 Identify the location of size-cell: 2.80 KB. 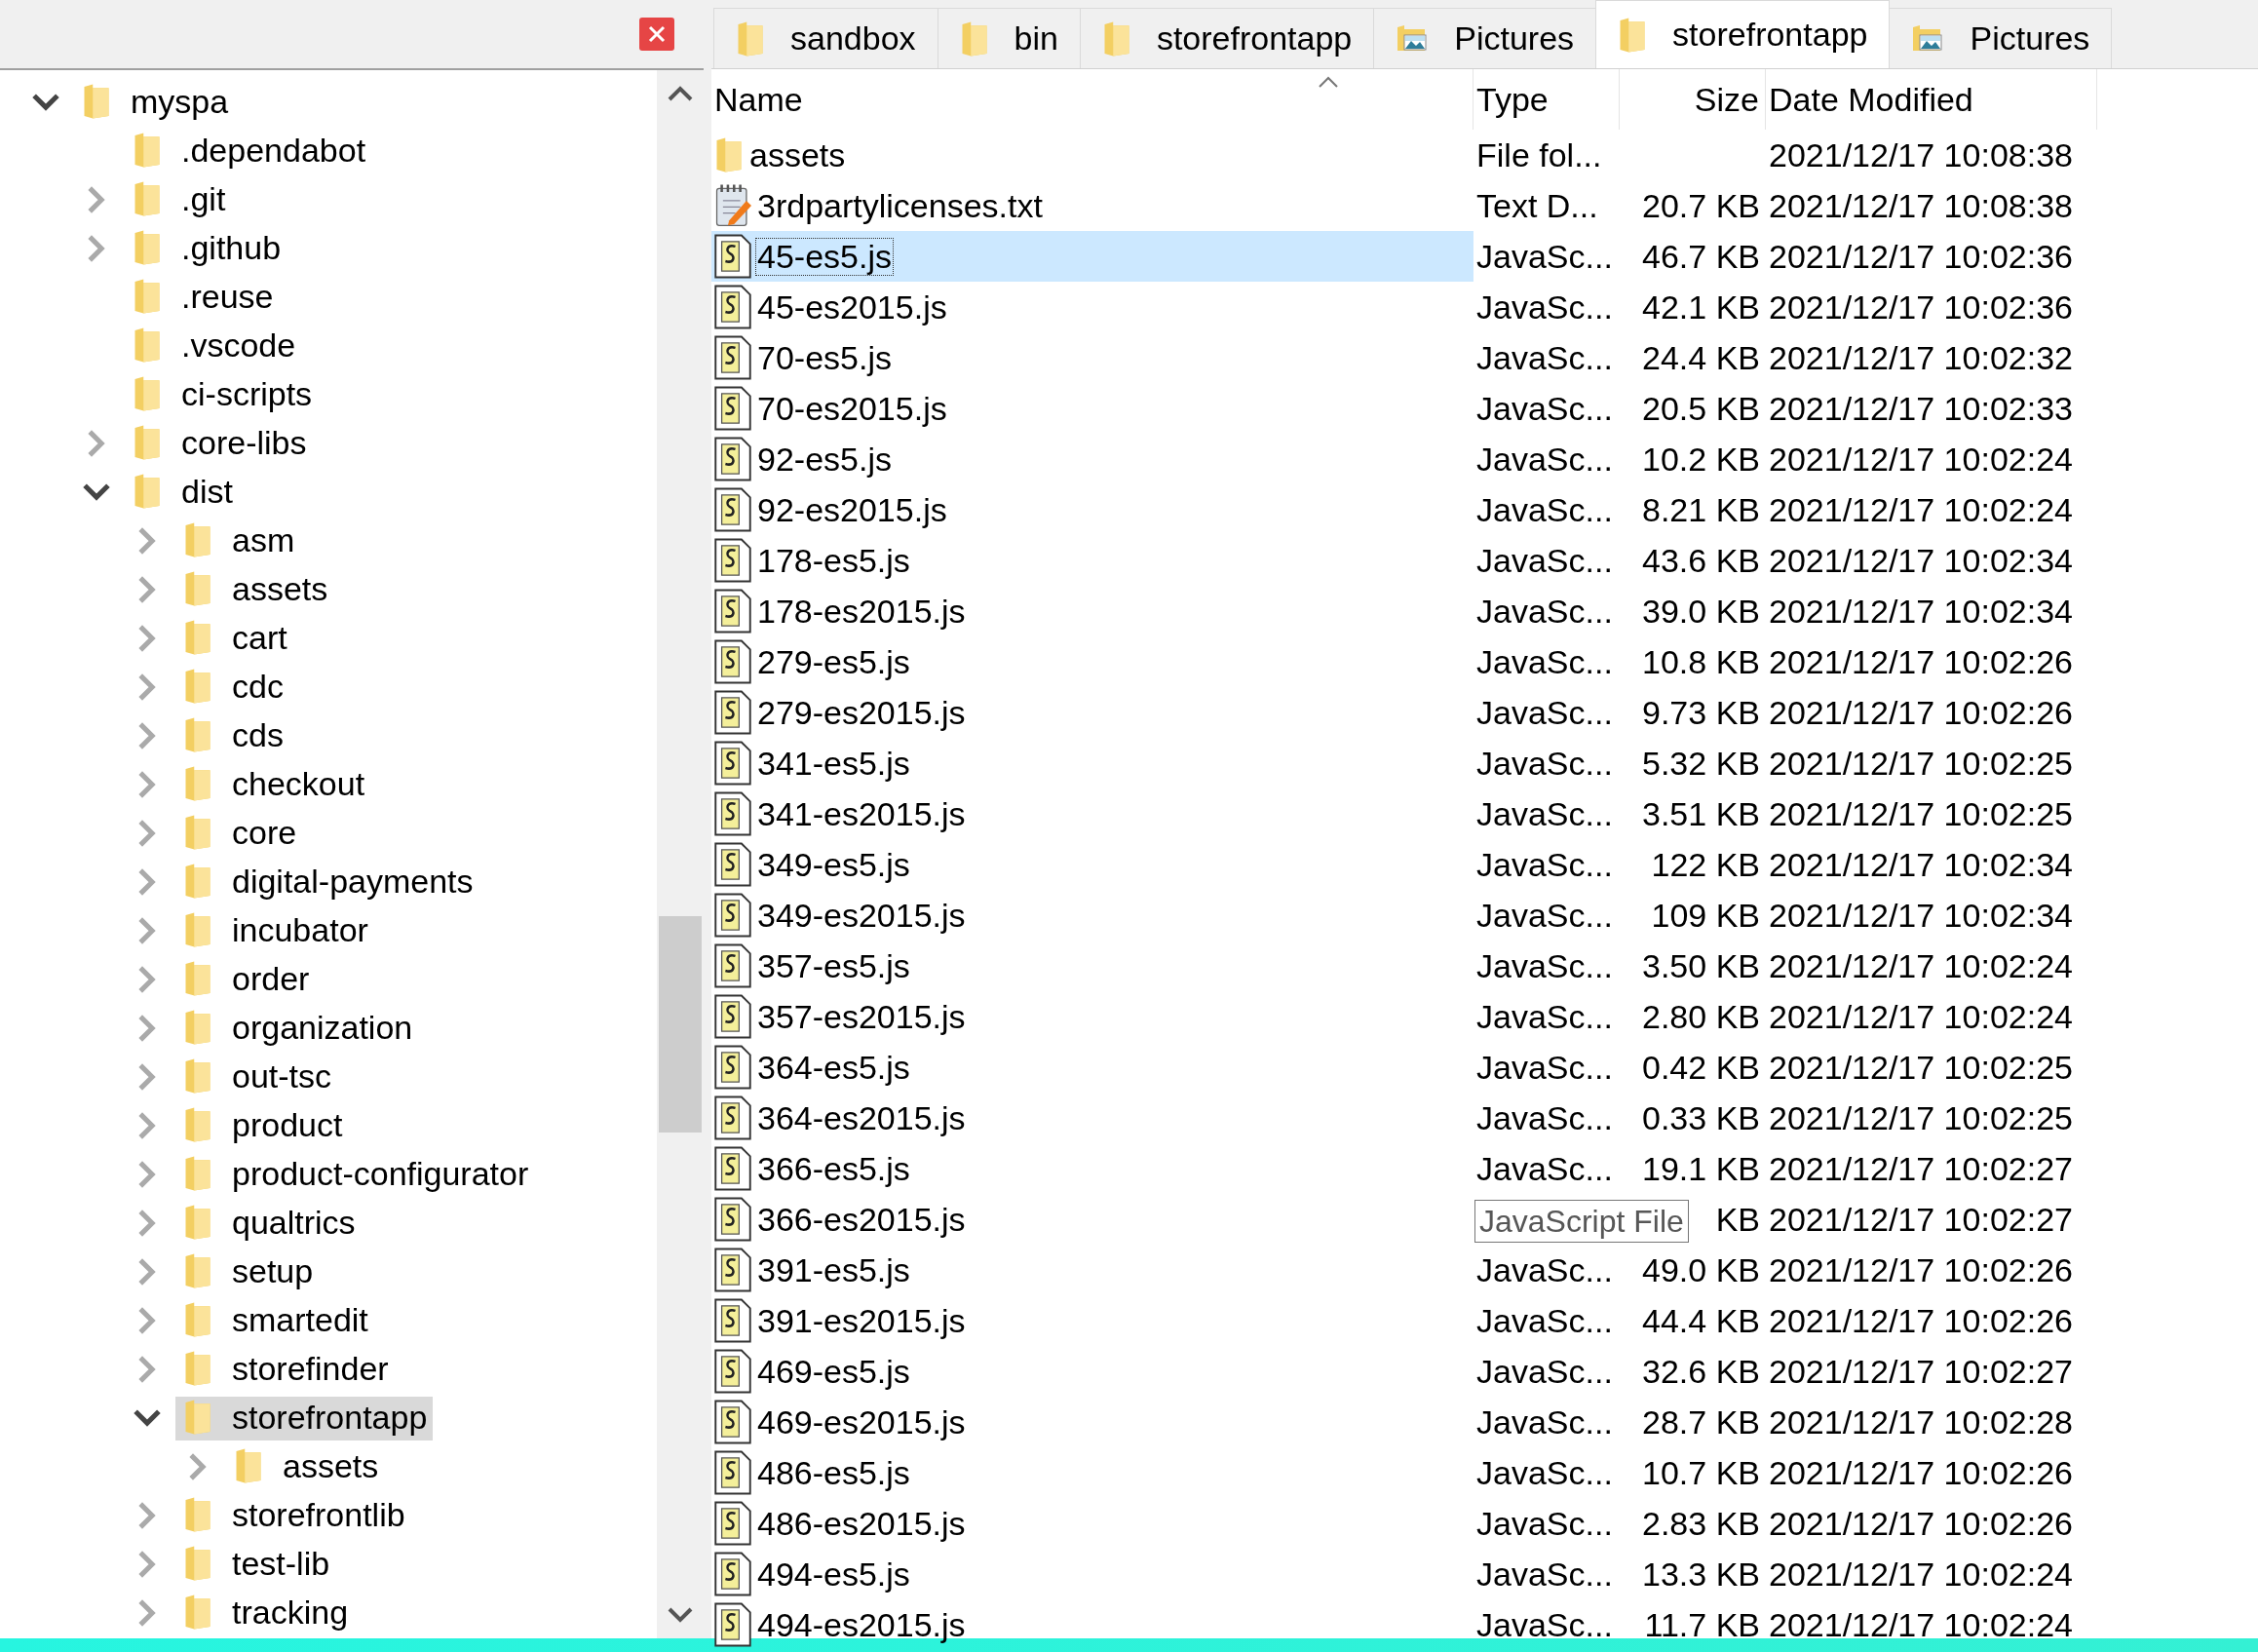
(1701, 1016).